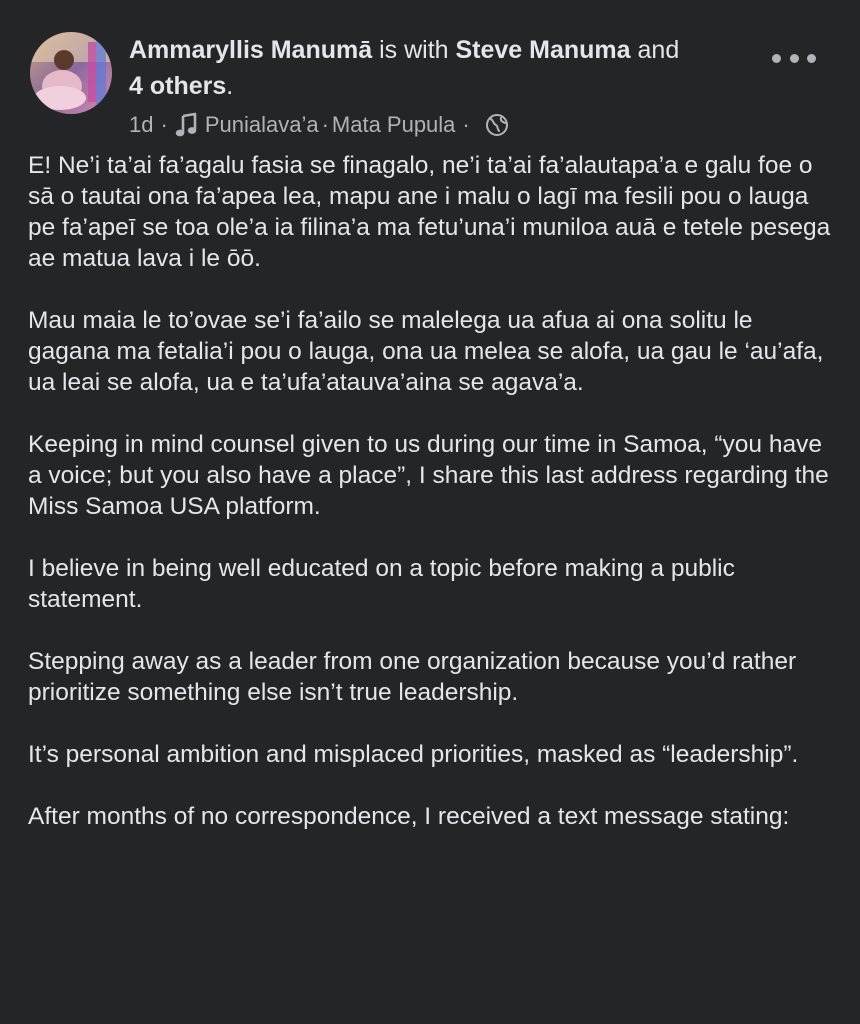  I want to click on others-link: 4 others, so click(177, 86).